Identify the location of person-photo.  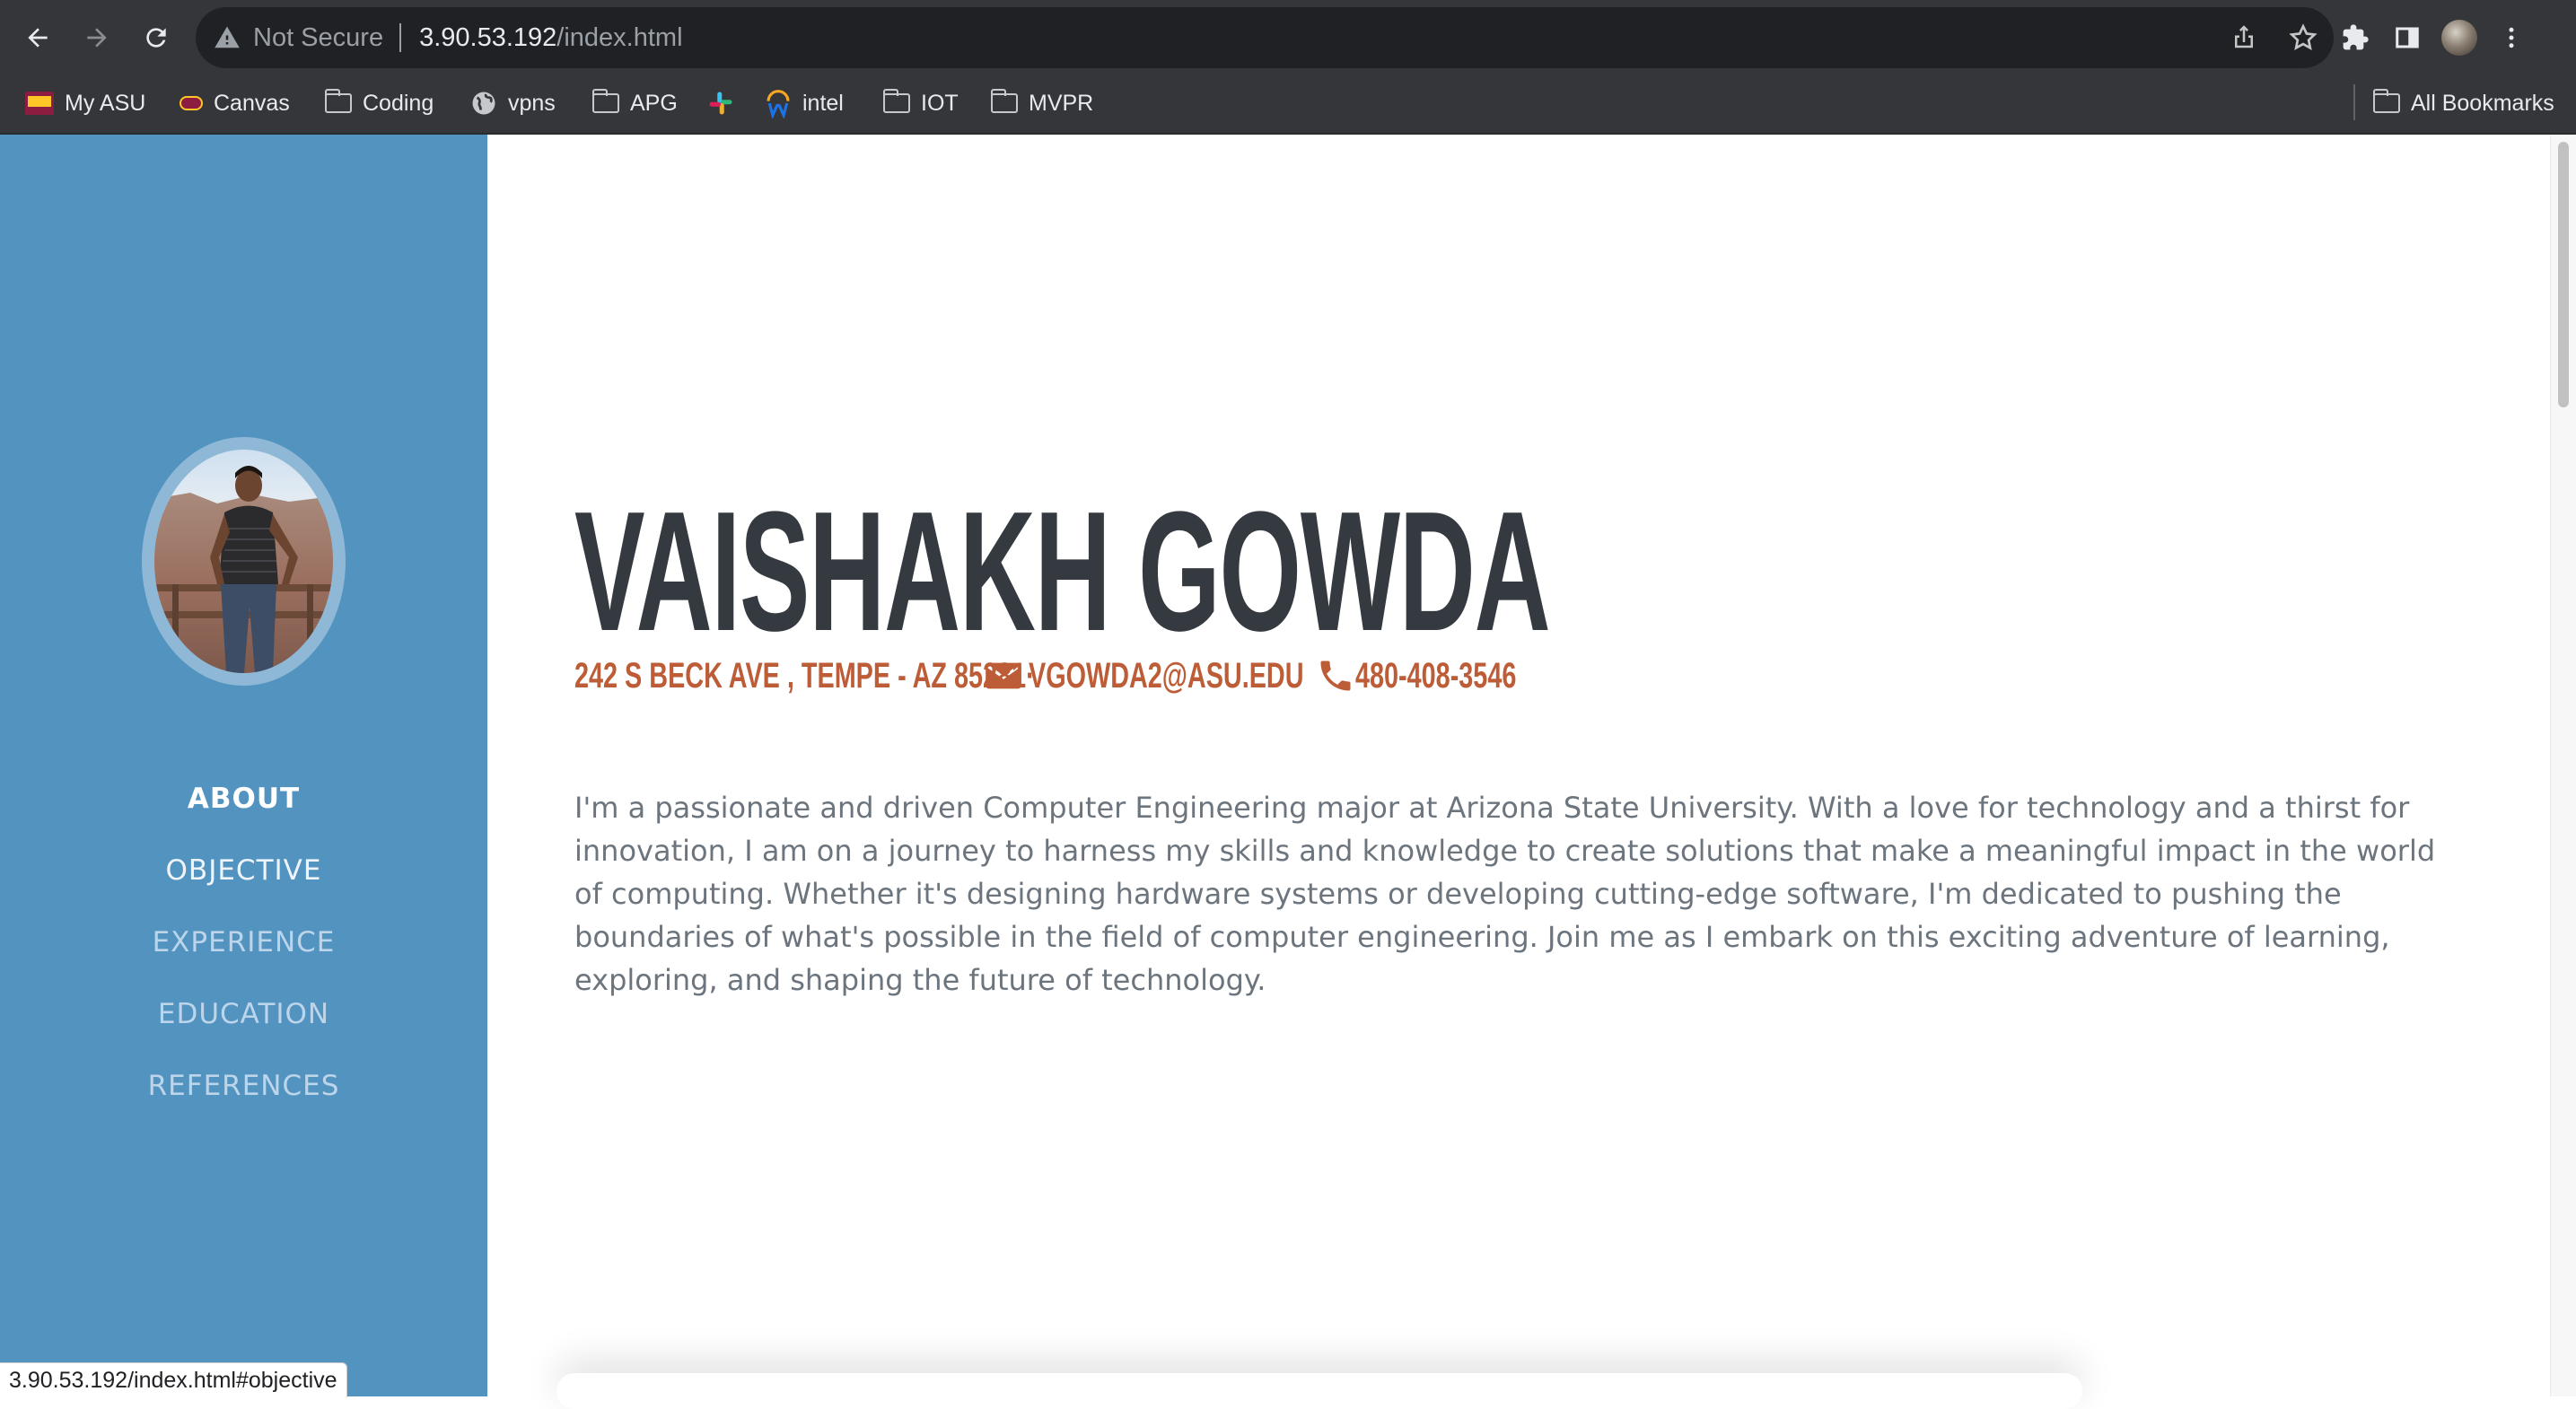
(243, 561).